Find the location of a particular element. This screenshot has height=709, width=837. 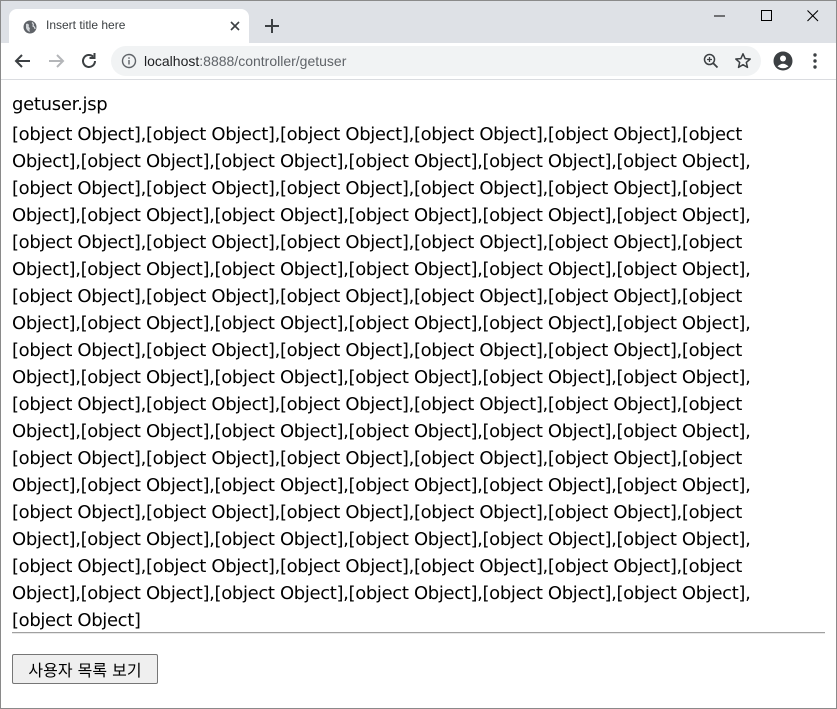

close-icon is located at coordinates (235, 26).